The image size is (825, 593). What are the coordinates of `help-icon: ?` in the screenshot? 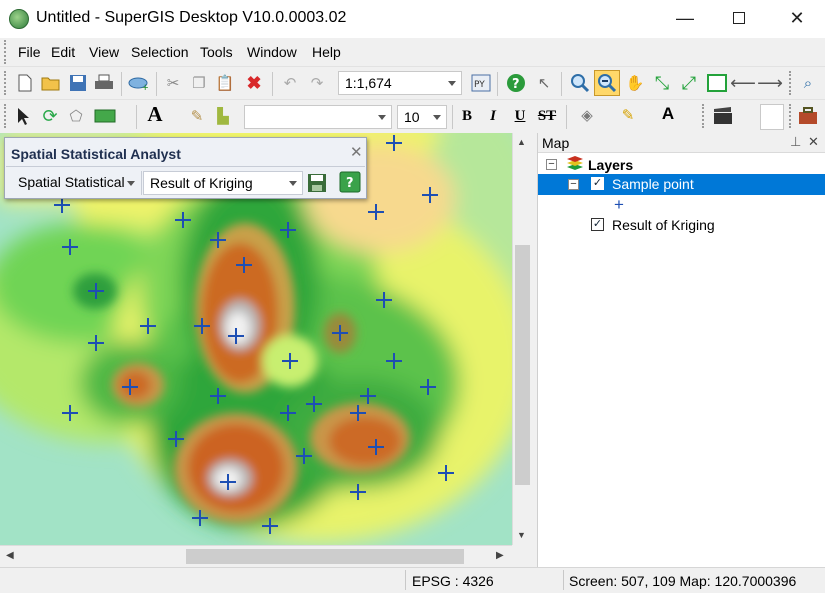 It's located at (516, 83).